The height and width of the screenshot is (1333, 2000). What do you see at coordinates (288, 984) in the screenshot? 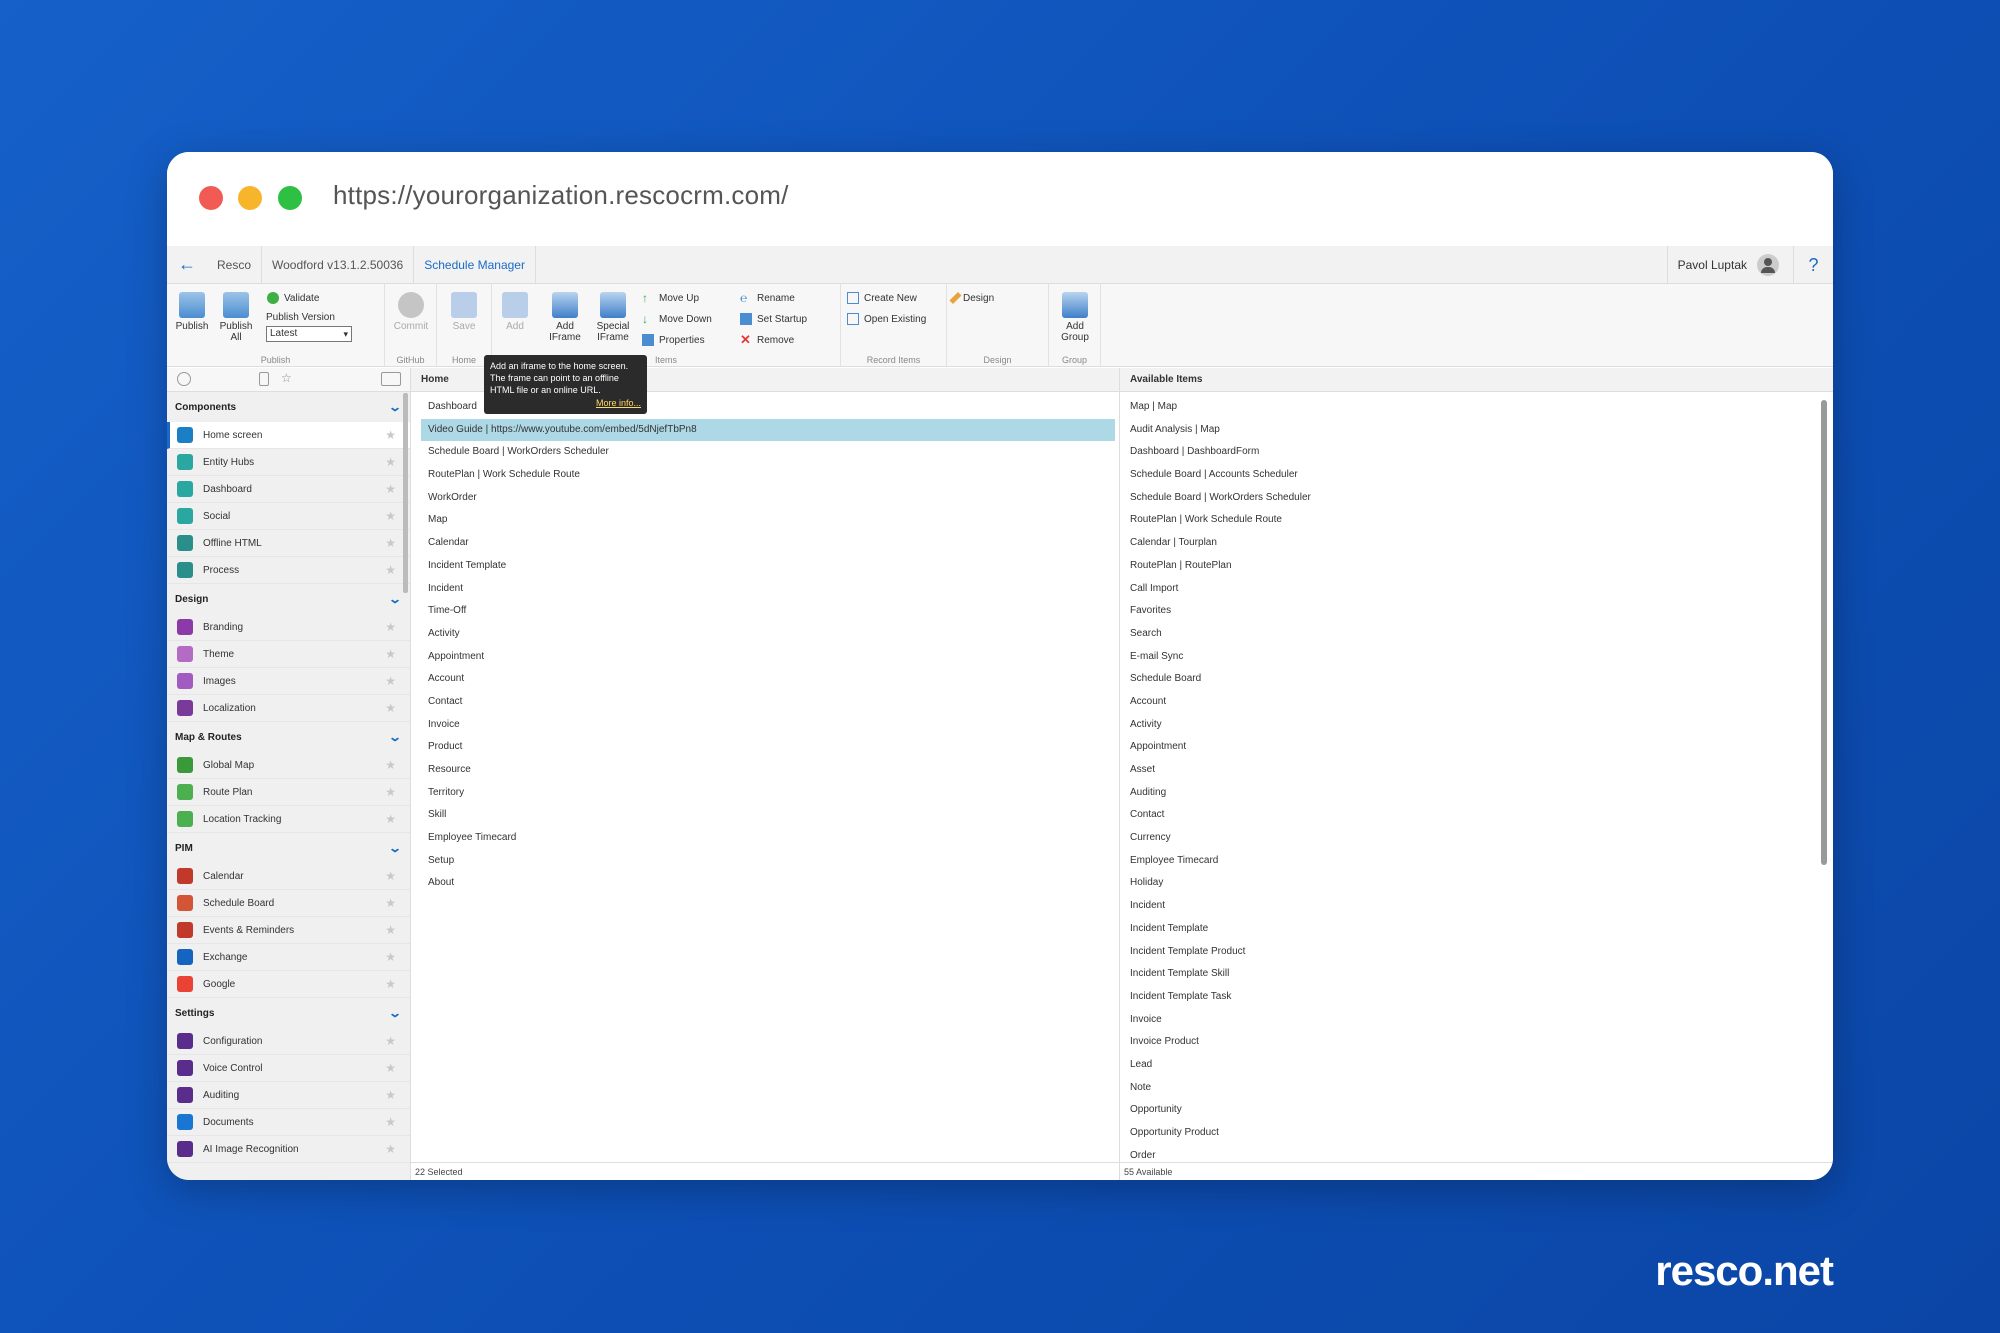
I see `sidebar-item: Google ★` at bounding box center [288, 984].